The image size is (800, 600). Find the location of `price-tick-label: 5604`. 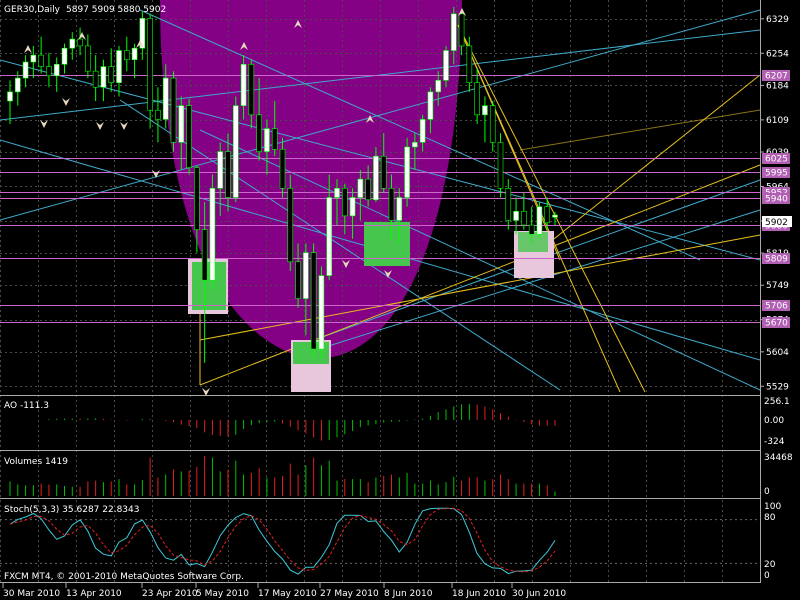

price-tick-label: 5604 is located at coordinates (777, 353).